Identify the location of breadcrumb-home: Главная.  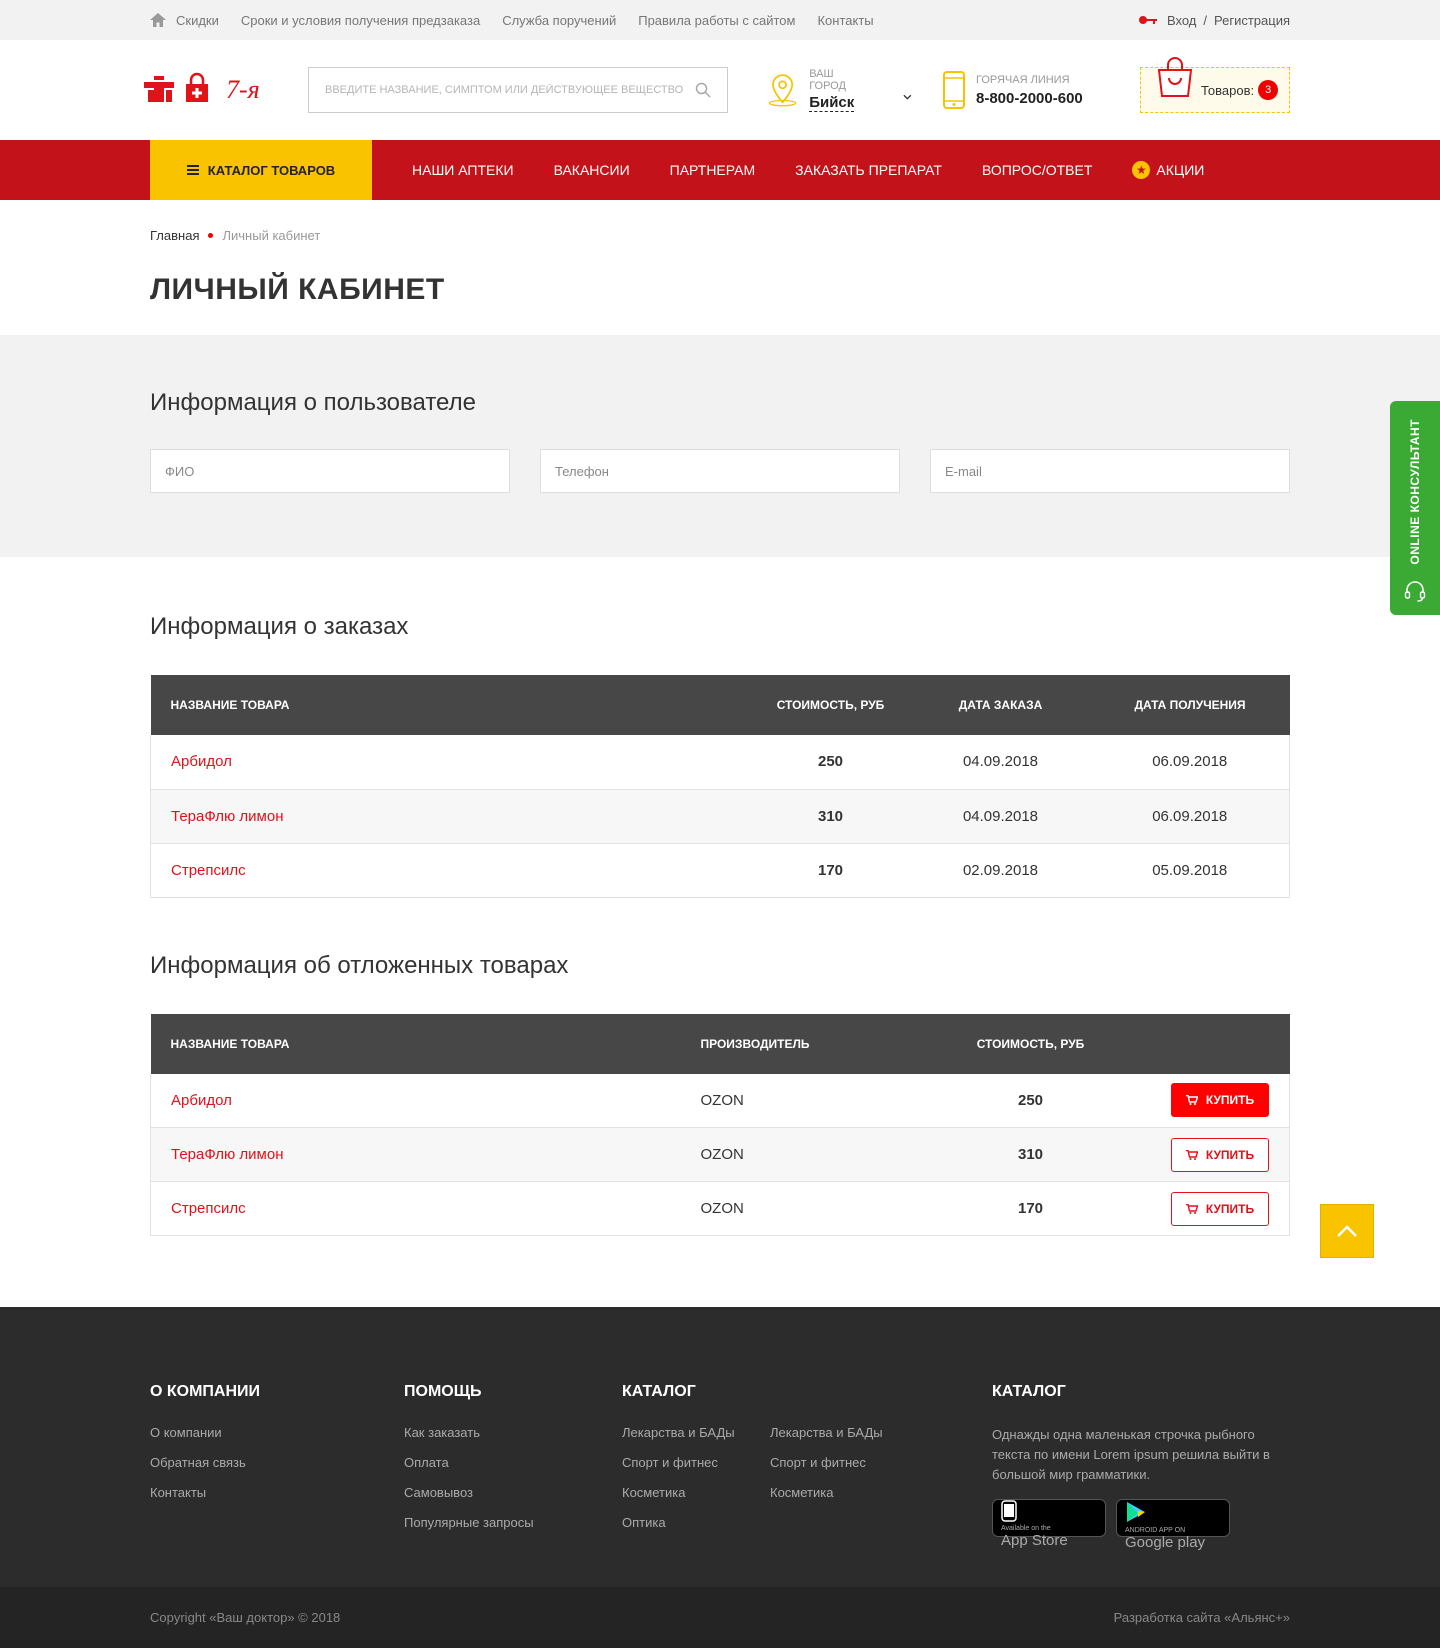
(174, 235).